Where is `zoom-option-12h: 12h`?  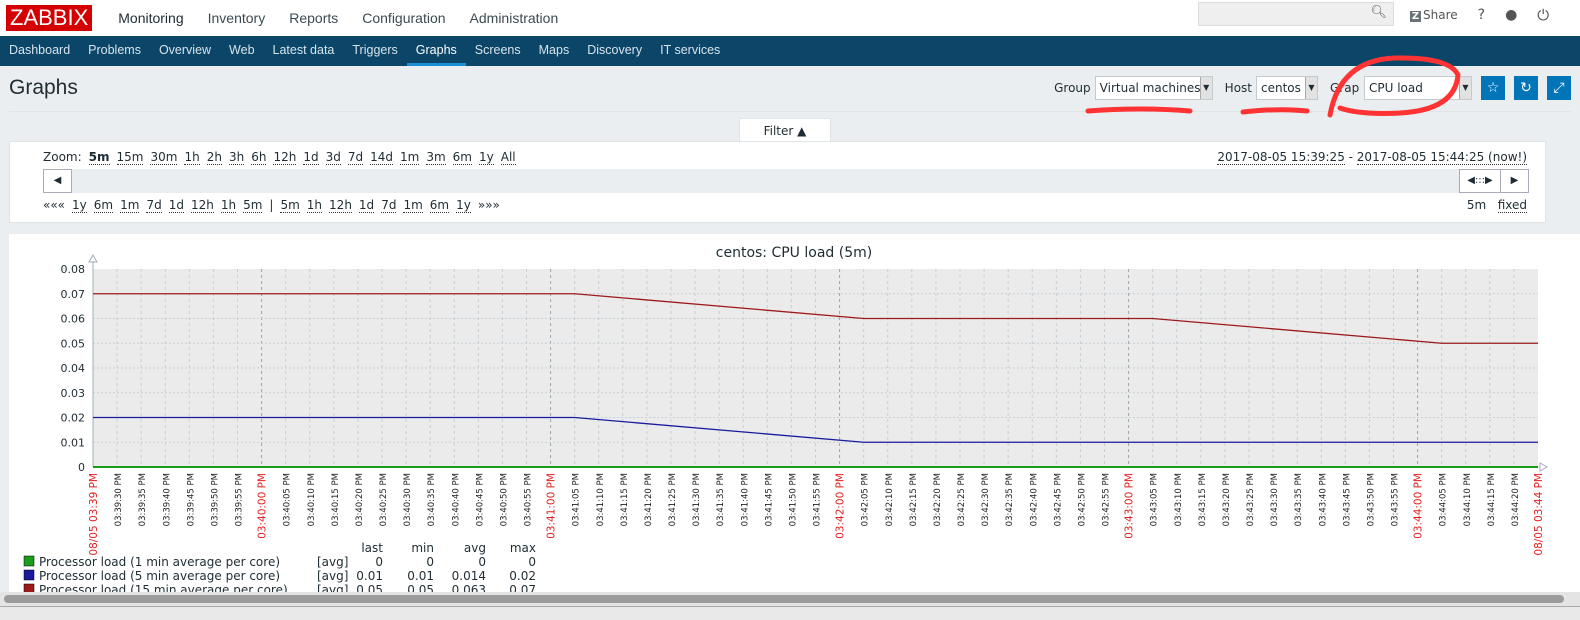 zoom-option-12h: 12h is located at coordinates (285, 157).